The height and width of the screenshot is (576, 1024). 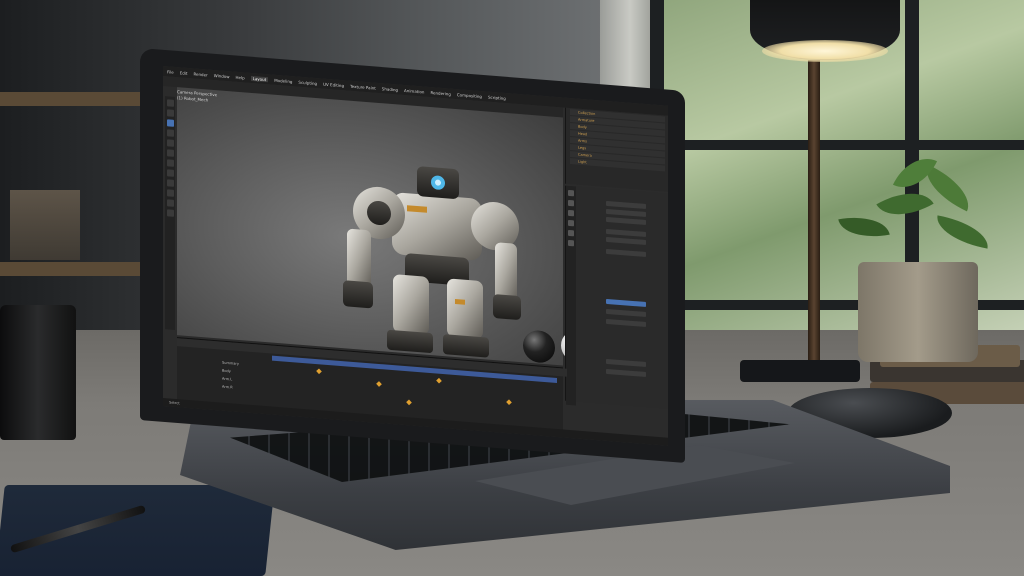 What do you see at coordinates (200, 74) in the screenshot?
I see `menu-item: Render` at bounding box center [200, 74].